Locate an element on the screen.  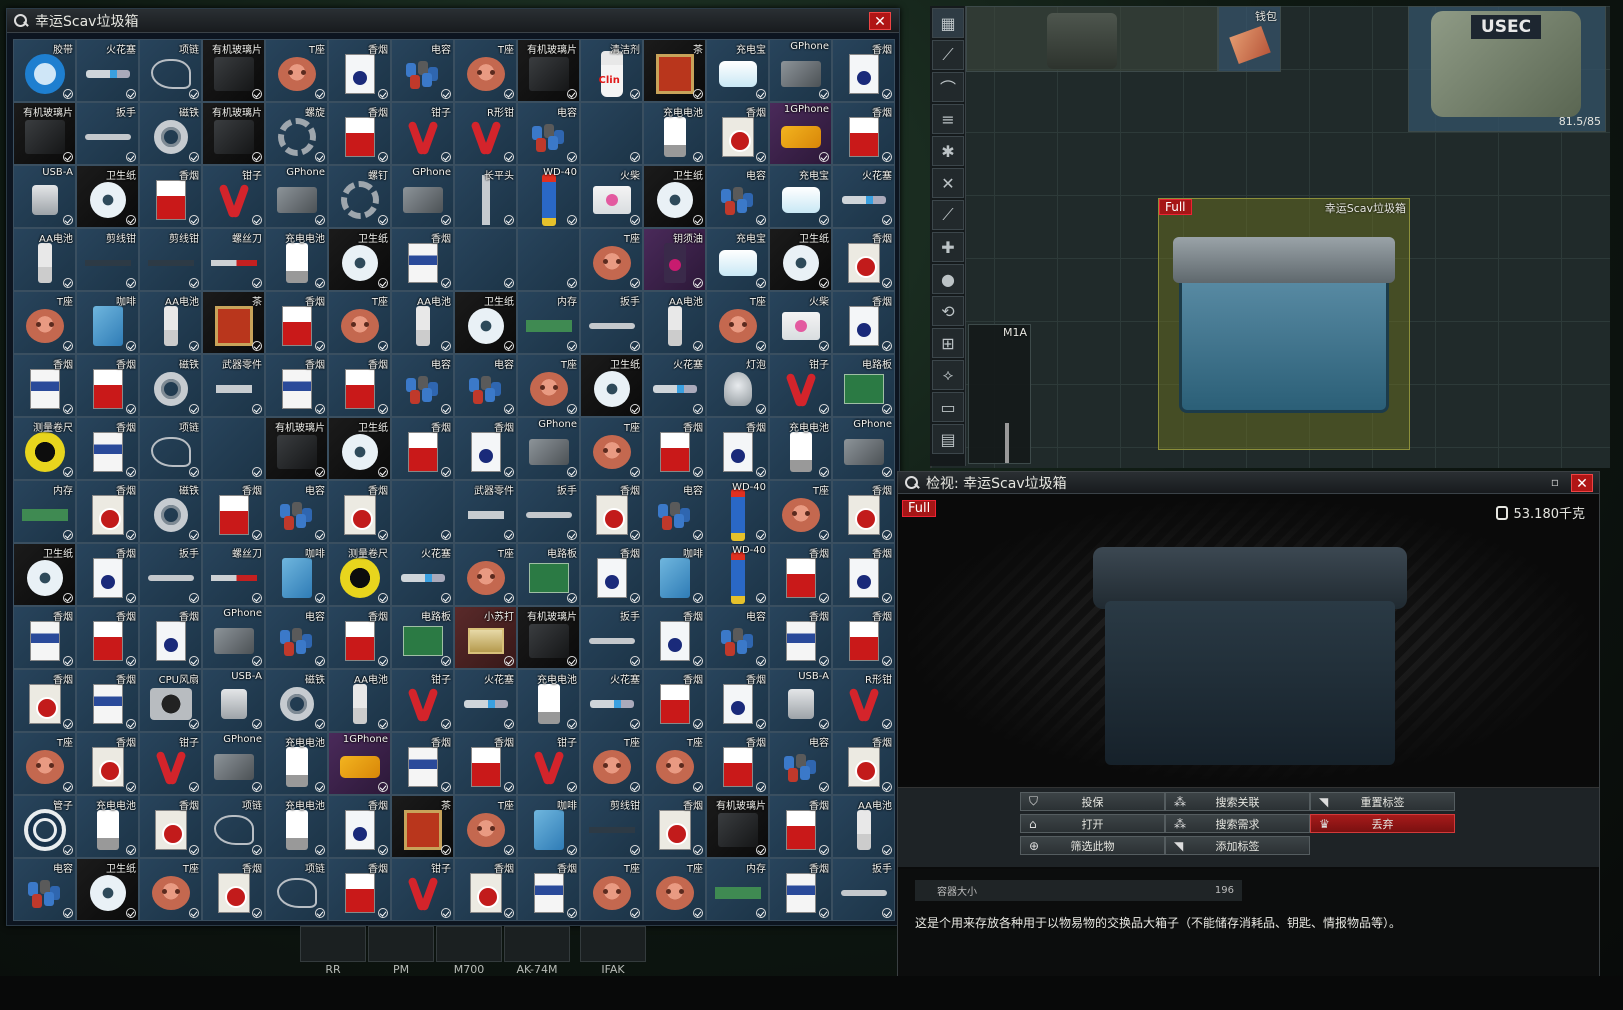
scav-junkbox-slot: Full 幸运Scav垃圾箱 is located at coordinates (1284, 324).